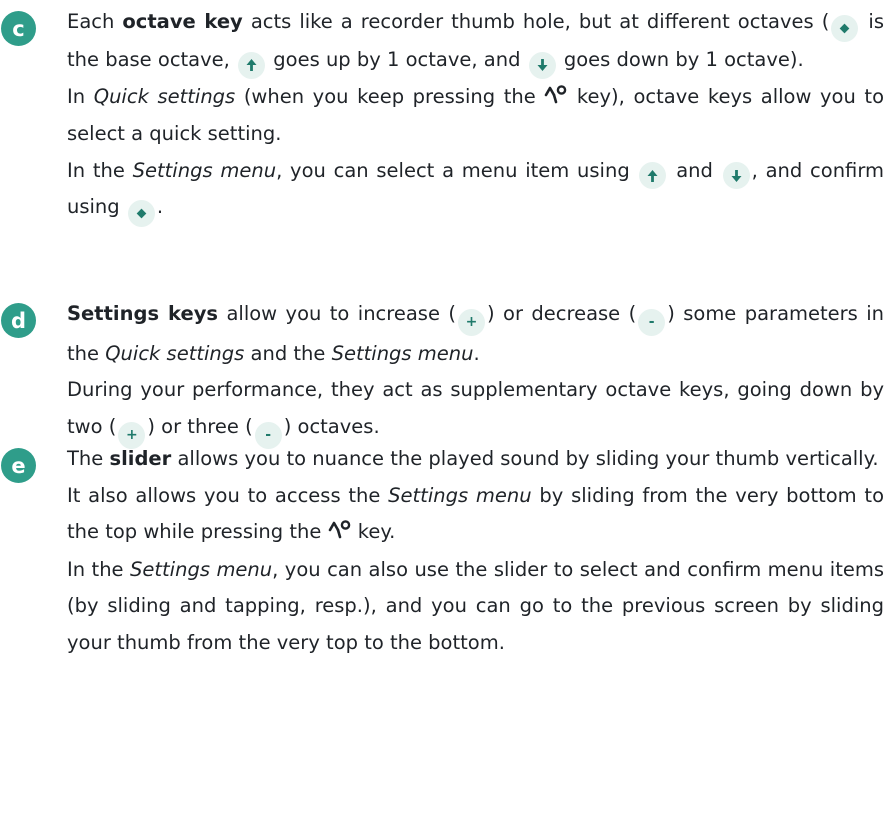 The width and height of the screenshot is (896, 839). Describe the element at coordinates (652, 322) in the screenshot. I see `minus-key-icon: -` at that location.